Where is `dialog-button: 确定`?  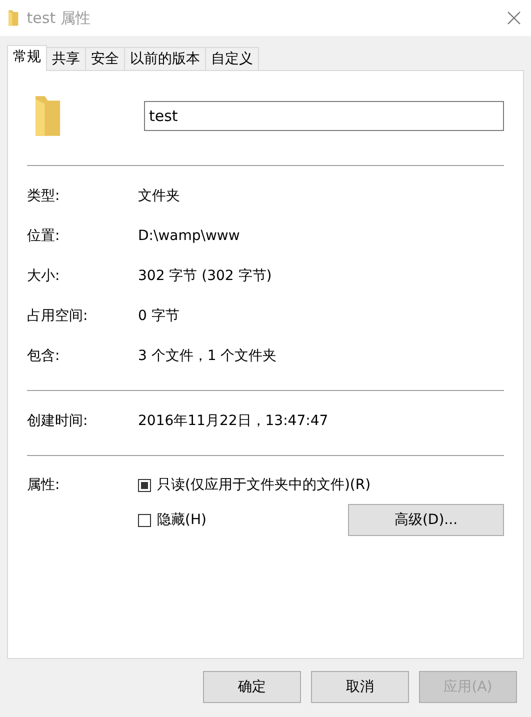 dialog-button: 确定 is located at coordinates (252, 687).